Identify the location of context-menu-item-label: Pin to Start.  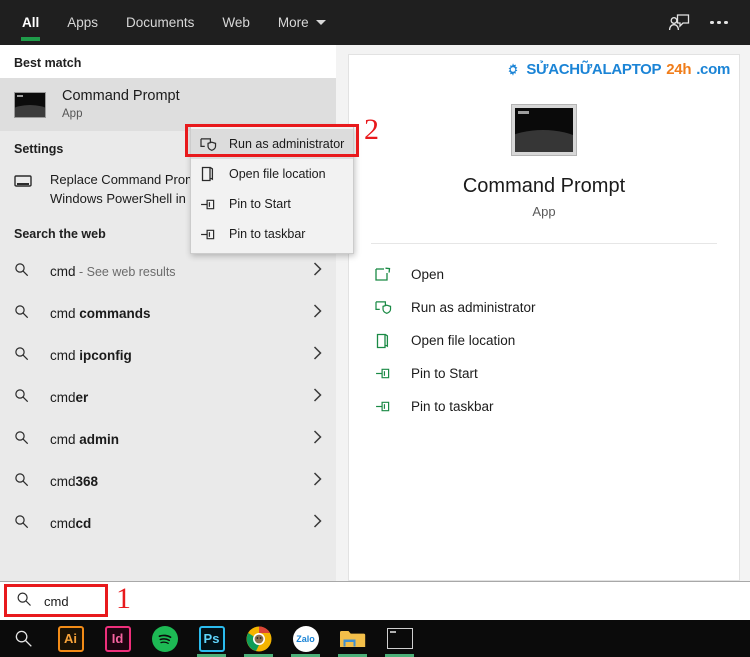
(260, 204).